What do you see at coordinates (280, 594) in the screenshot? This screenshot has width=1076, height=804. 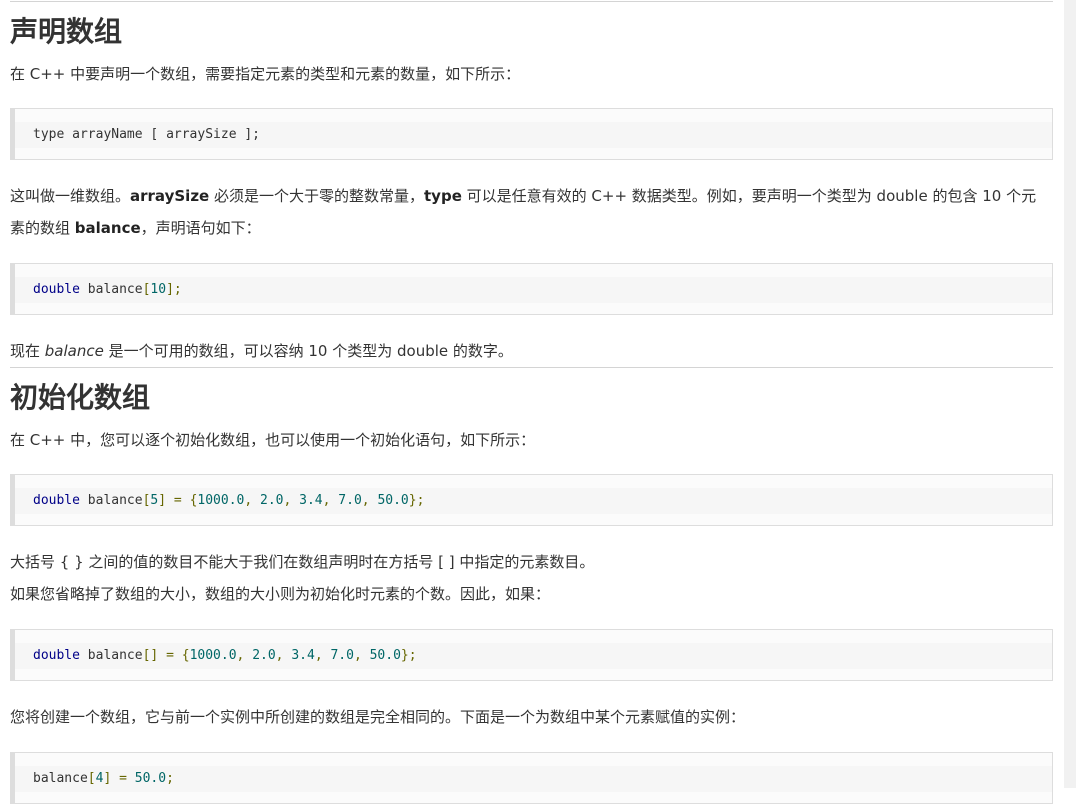 I see `init-omit-size-note: 如果您省略掉了数组的大小，数组的大小则为初始化时元素的个数。因此，如果：` at bounding box center [280, 594].